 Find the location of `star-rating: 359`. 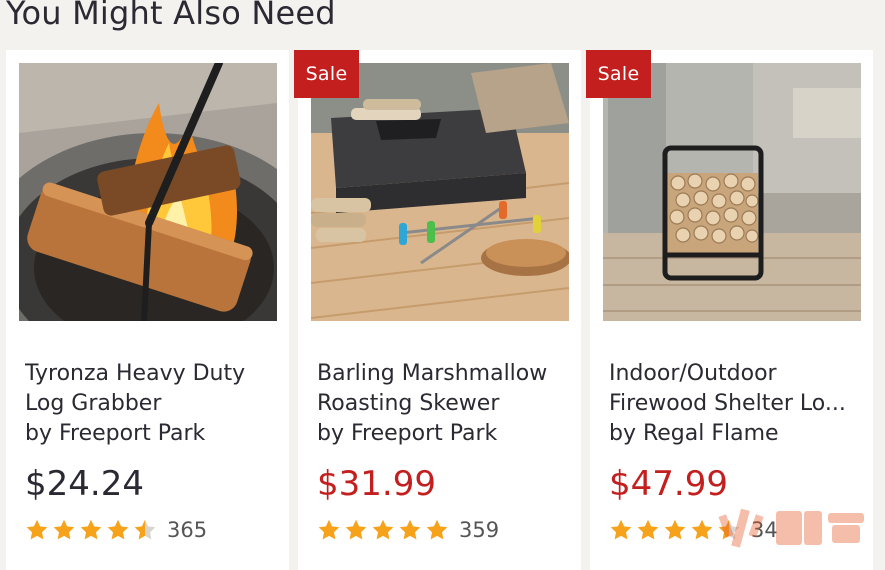

star-rating: 359 is located at coordinates (408, 530).